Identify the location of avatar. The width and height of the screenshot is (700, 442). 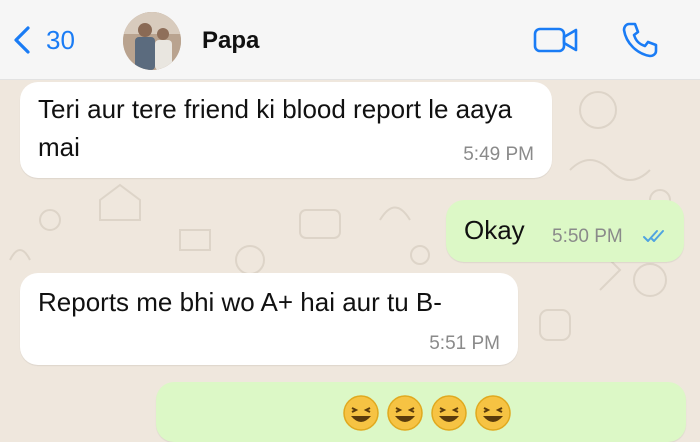
(152, 41).